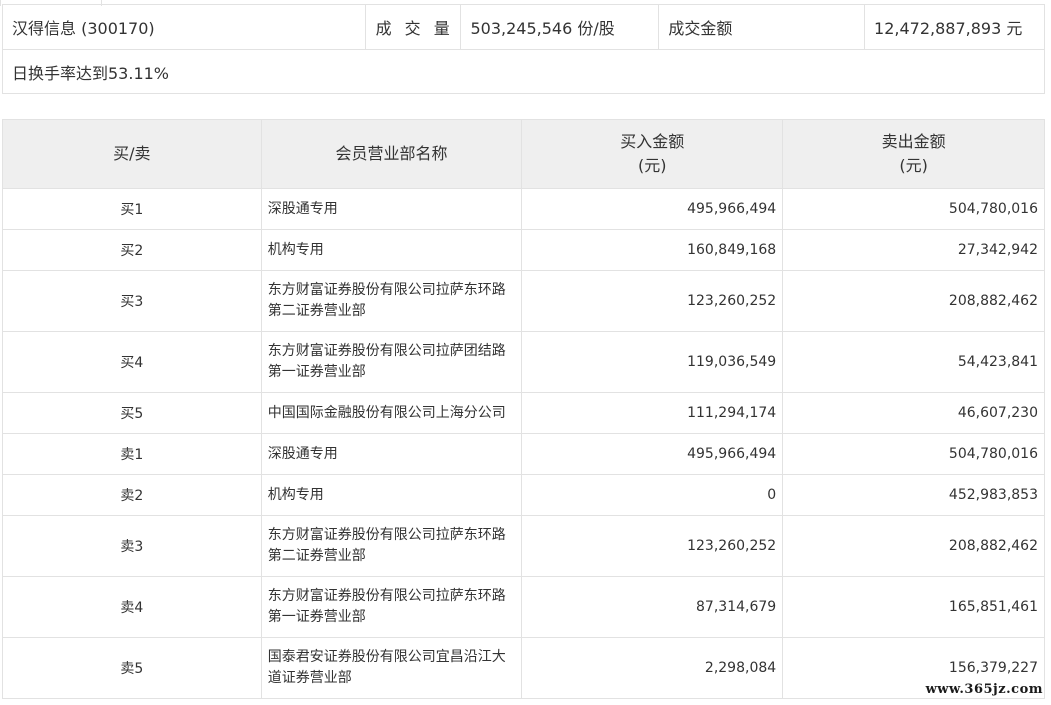 The image size is (1051, 705). What do you see at coordinates (132, 250) in the screenshot?
I see `side-cell: 买2` at bounding box center [132, 250].